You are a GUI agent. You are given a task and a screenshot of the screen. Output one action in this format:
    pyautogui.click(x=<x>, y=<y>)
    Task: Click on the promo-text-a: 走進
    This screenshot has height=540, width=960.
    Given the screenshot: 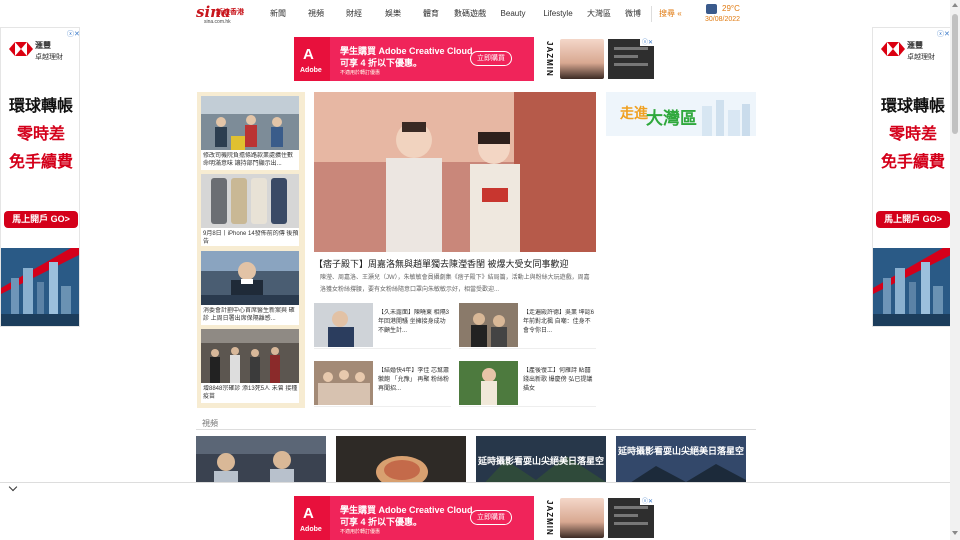 What is the action you would take?
    pyautogui.click(x=634, y=113)
    